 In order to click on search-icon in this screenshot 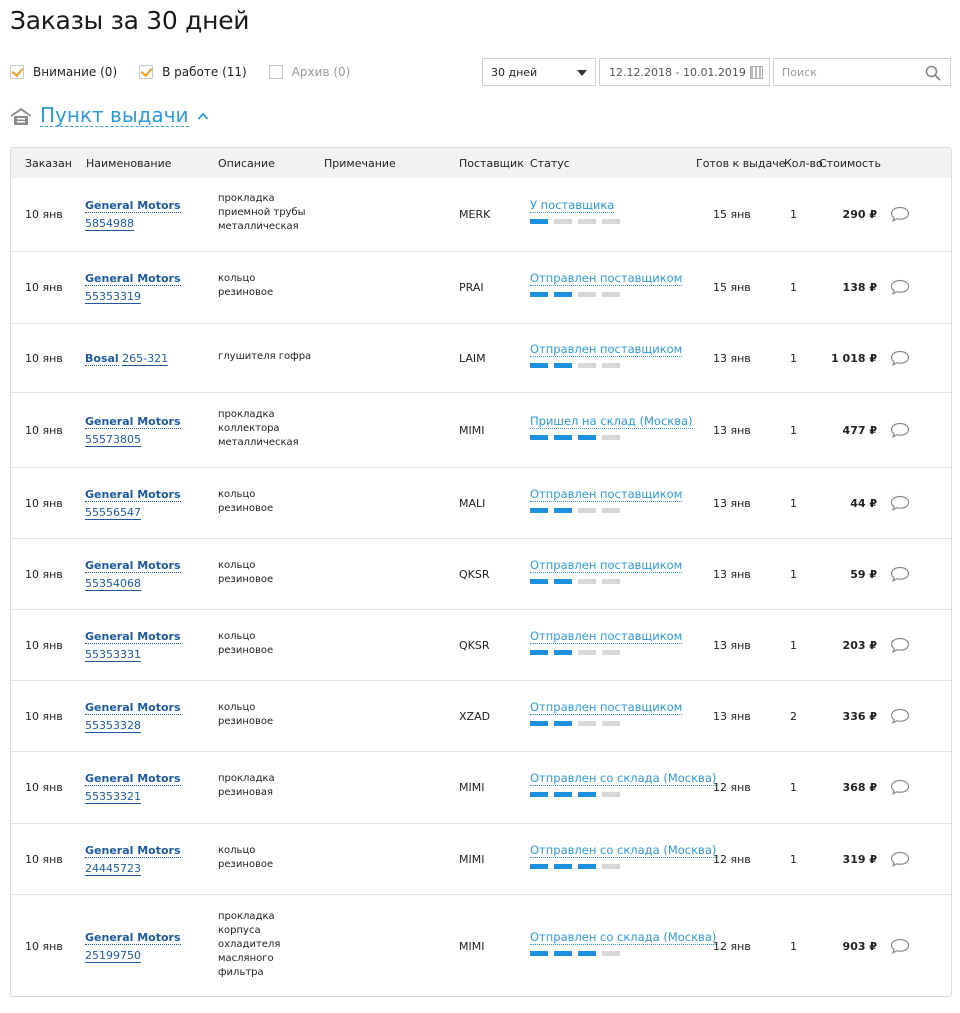, I will do `click(933, 73)`.